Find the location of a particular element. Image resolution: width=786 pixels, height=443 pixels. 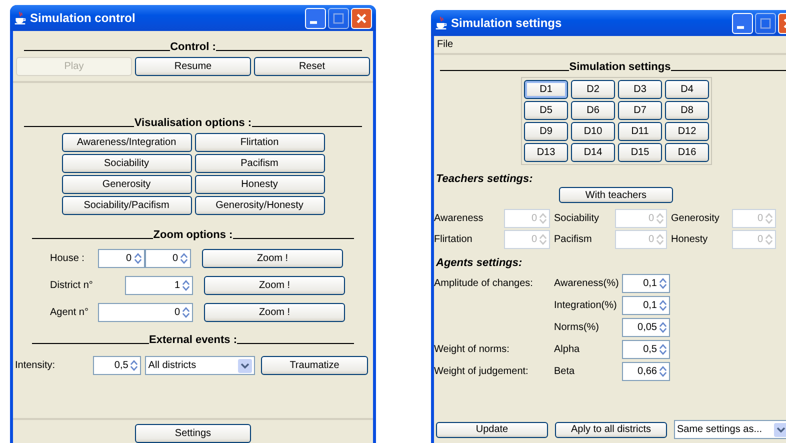

field-label: Awareness(%) is located at coordinates (587, 283).